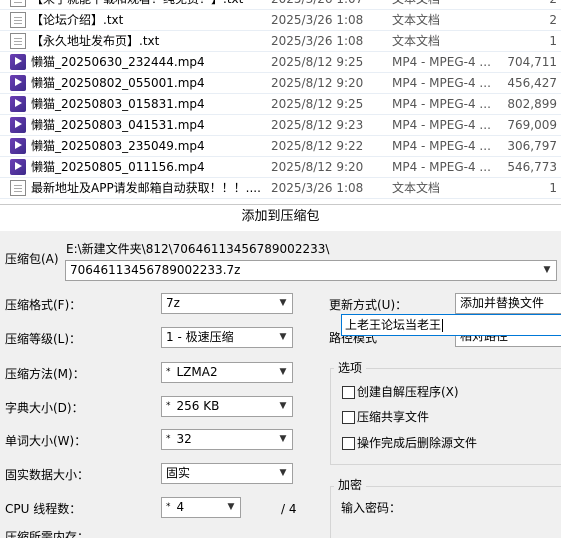 The width and height of the screenshot is (561, 538). What do you see at coordinates (118, 125) in the screenshot?
I see `file-name: 懒猫_20250803_041531.mp4` at bounding box center [118, 125].